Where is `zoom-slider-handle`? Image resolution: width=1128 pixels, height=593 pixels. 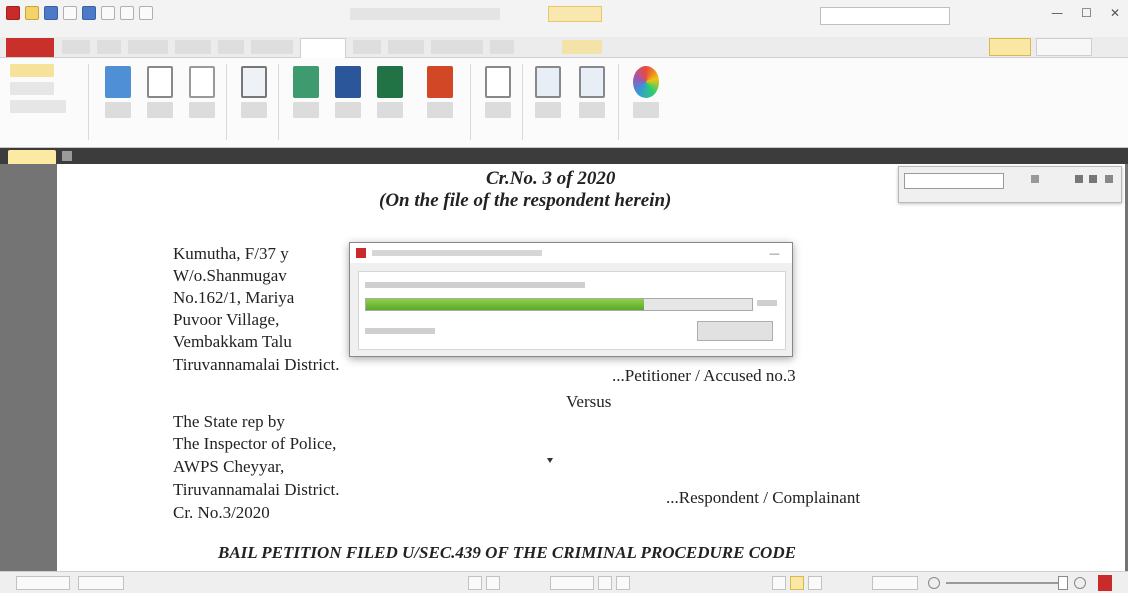 zoom-slider-handle is located at coordinates (1063, 583).